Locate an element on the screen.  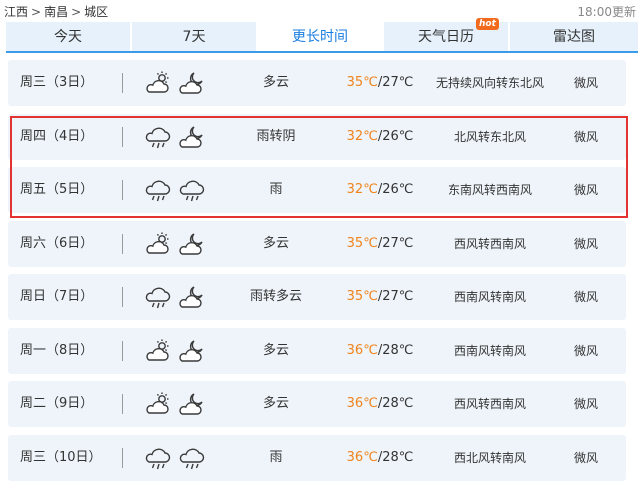
forecast-row: 周三（10日） 雨 36℃/28℃ 西北风转南风 微风 is located at coordinates (317, 457).